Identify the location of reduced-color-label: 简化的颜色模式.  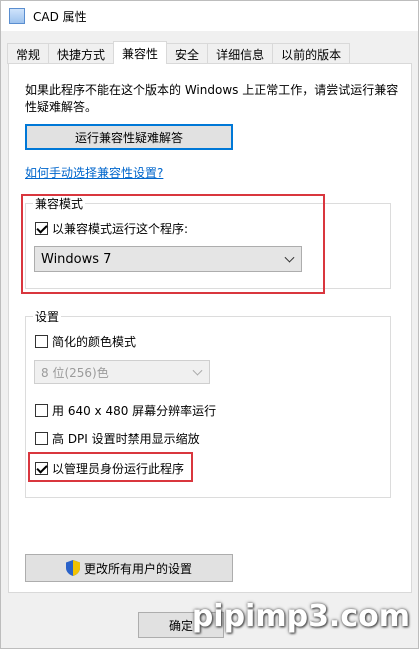
(94, 342).